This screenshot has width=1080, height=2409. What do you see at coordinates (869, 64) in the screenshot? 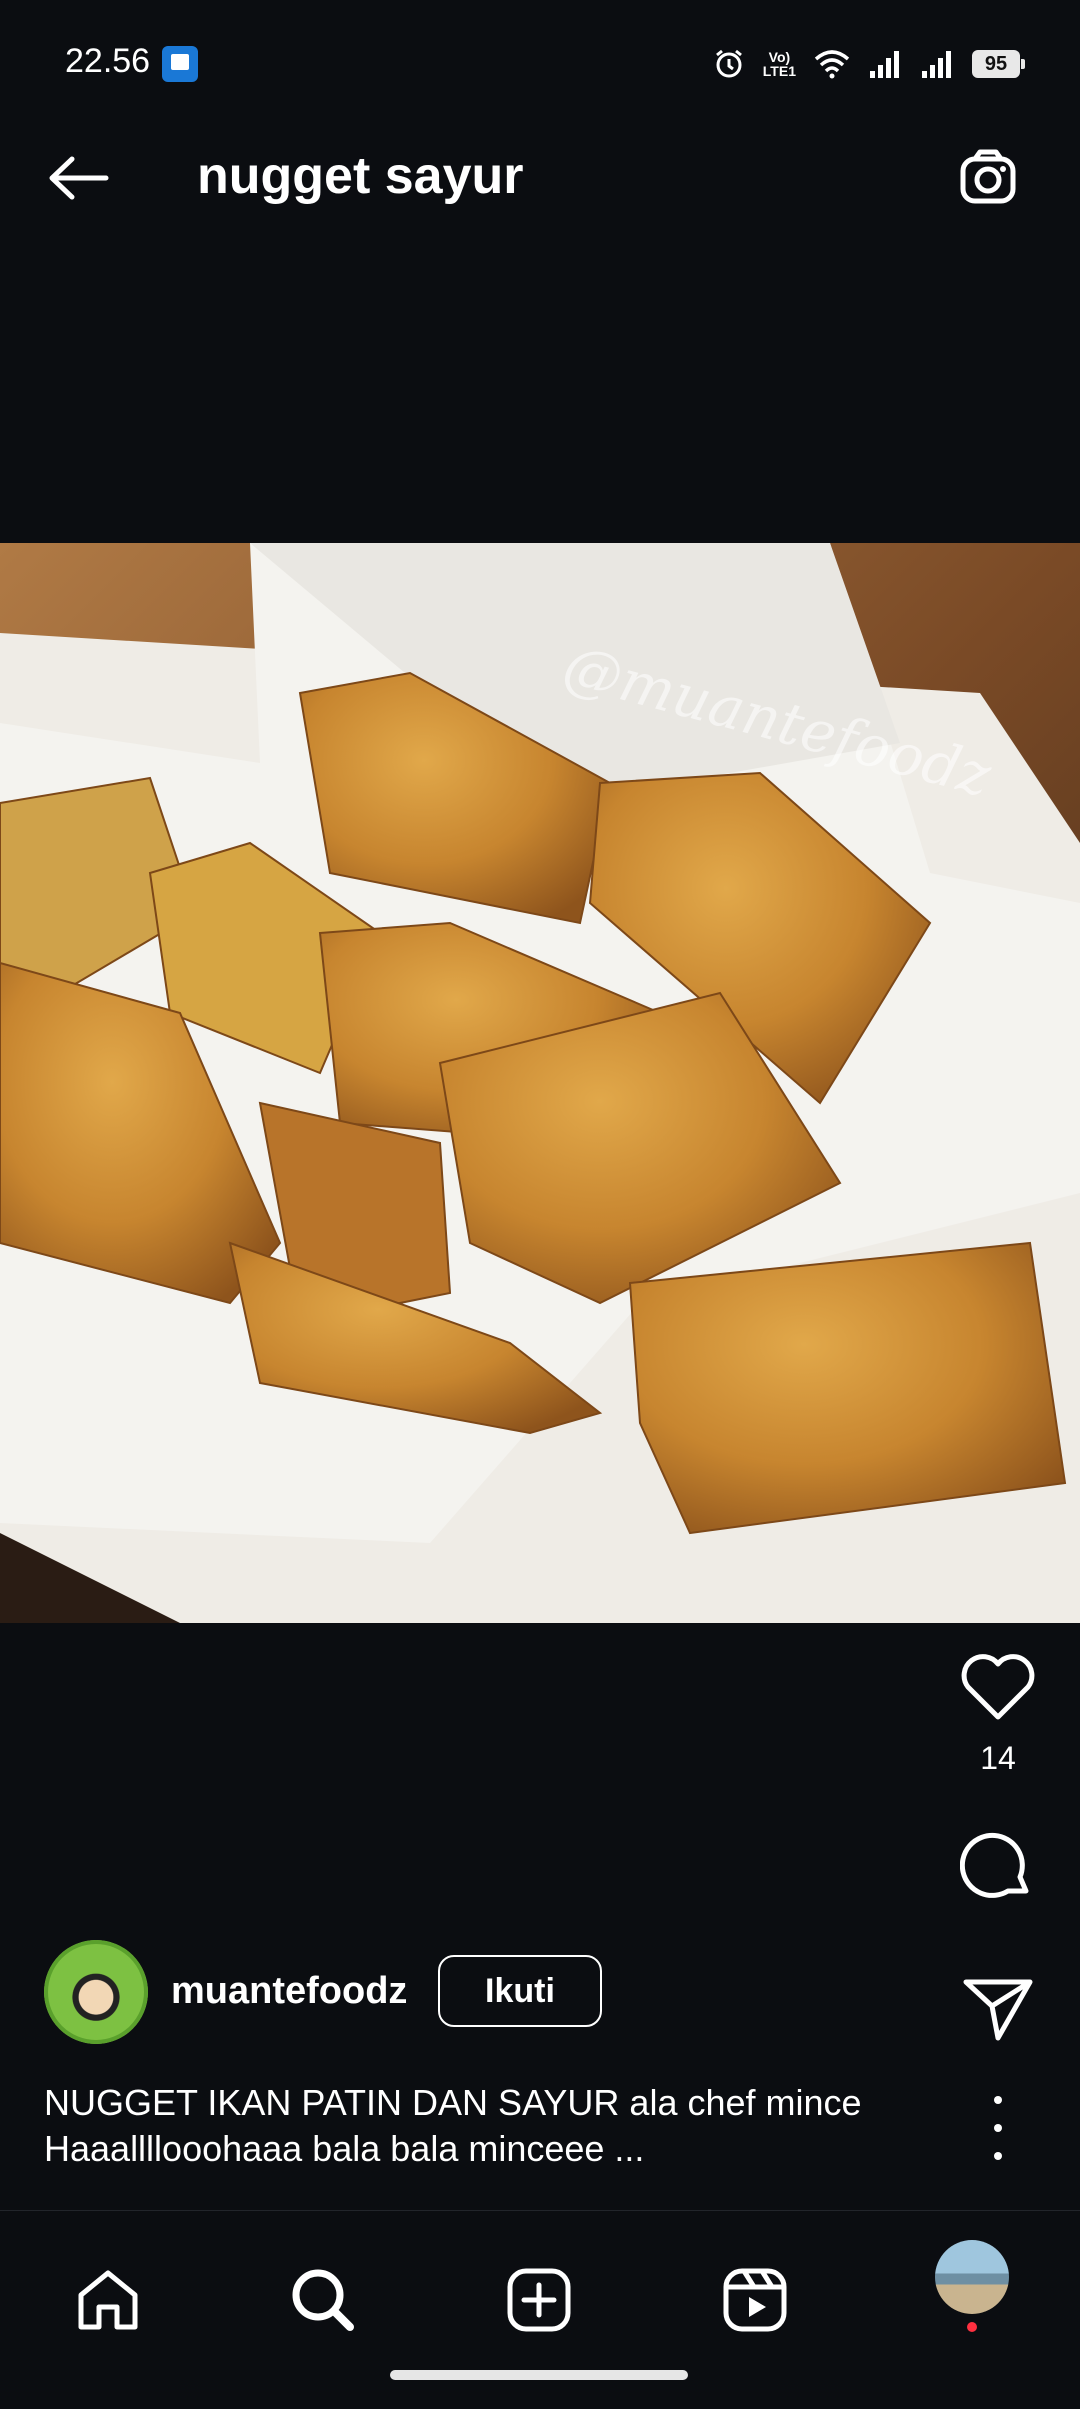
I see `status-icons: Vo) LTE1 95` at bounding box center [869, 64].